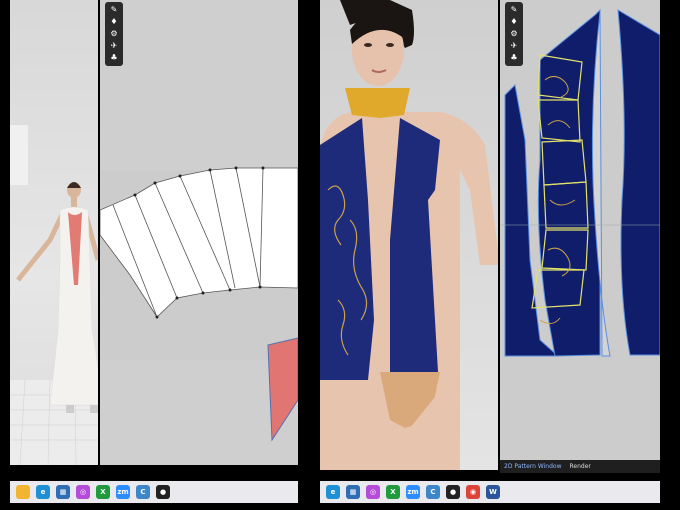 This screenshot has width=680, height=510. Describe the element at coordinates (533, 466) in the screenshot. I see `tab-2d-pattern-window: 2D Pattern Window` at that location.